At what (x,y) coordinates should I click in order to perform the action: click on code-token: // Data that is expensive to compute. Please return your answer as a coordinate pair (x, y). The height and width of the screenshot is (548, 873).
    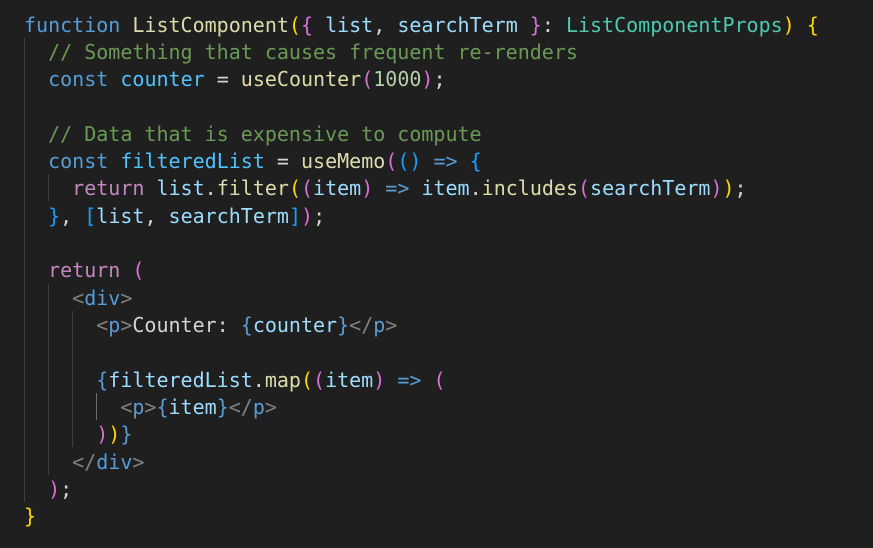
    Looking at the image, I should click on (265, 133).